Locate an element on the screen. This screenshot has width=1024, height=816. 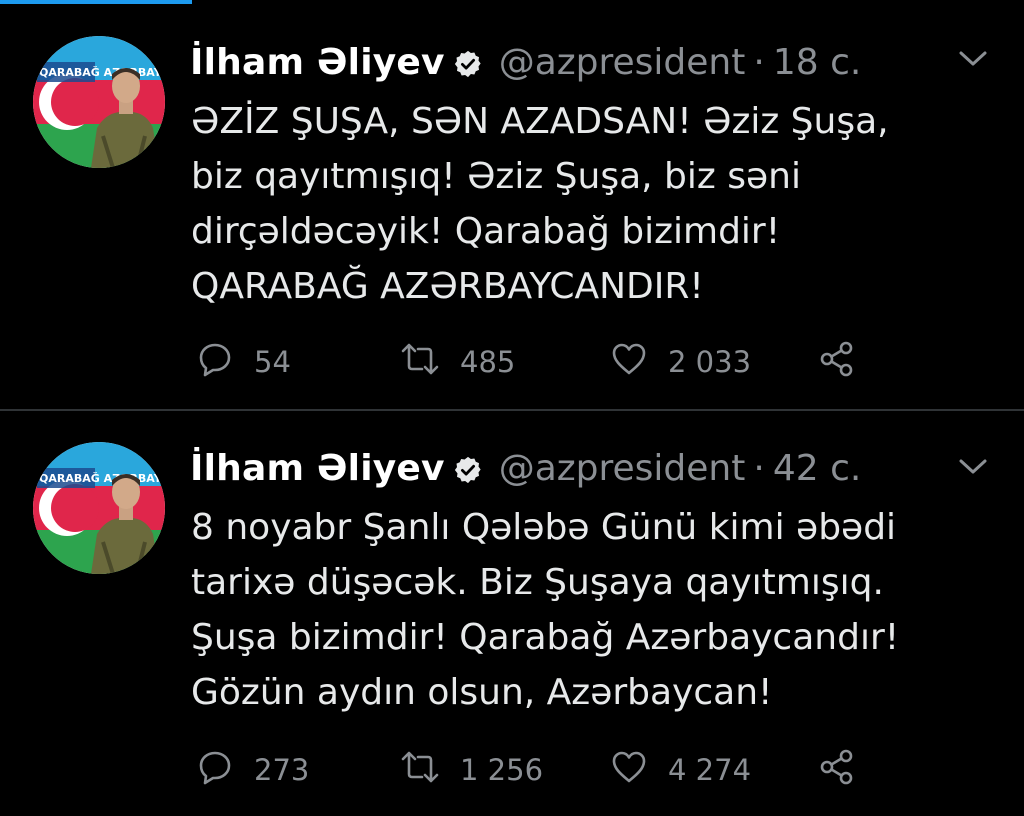
reply-count: 273 is located at coordinates (282, 770).